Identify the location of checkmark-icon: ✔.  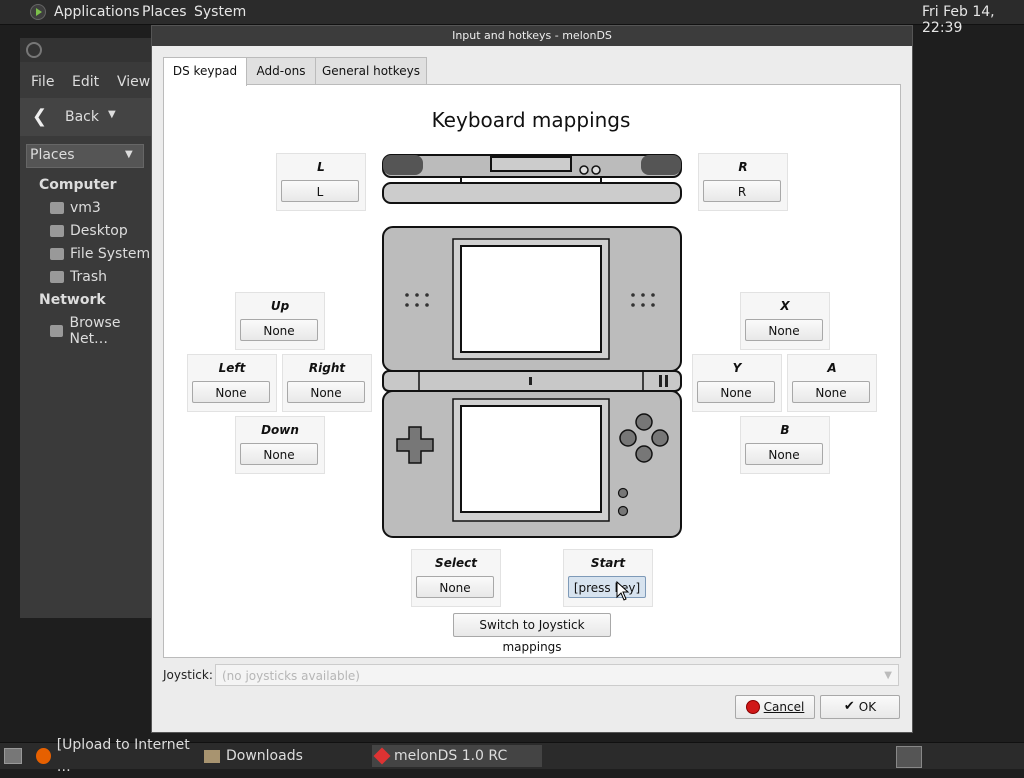
(849, 706).